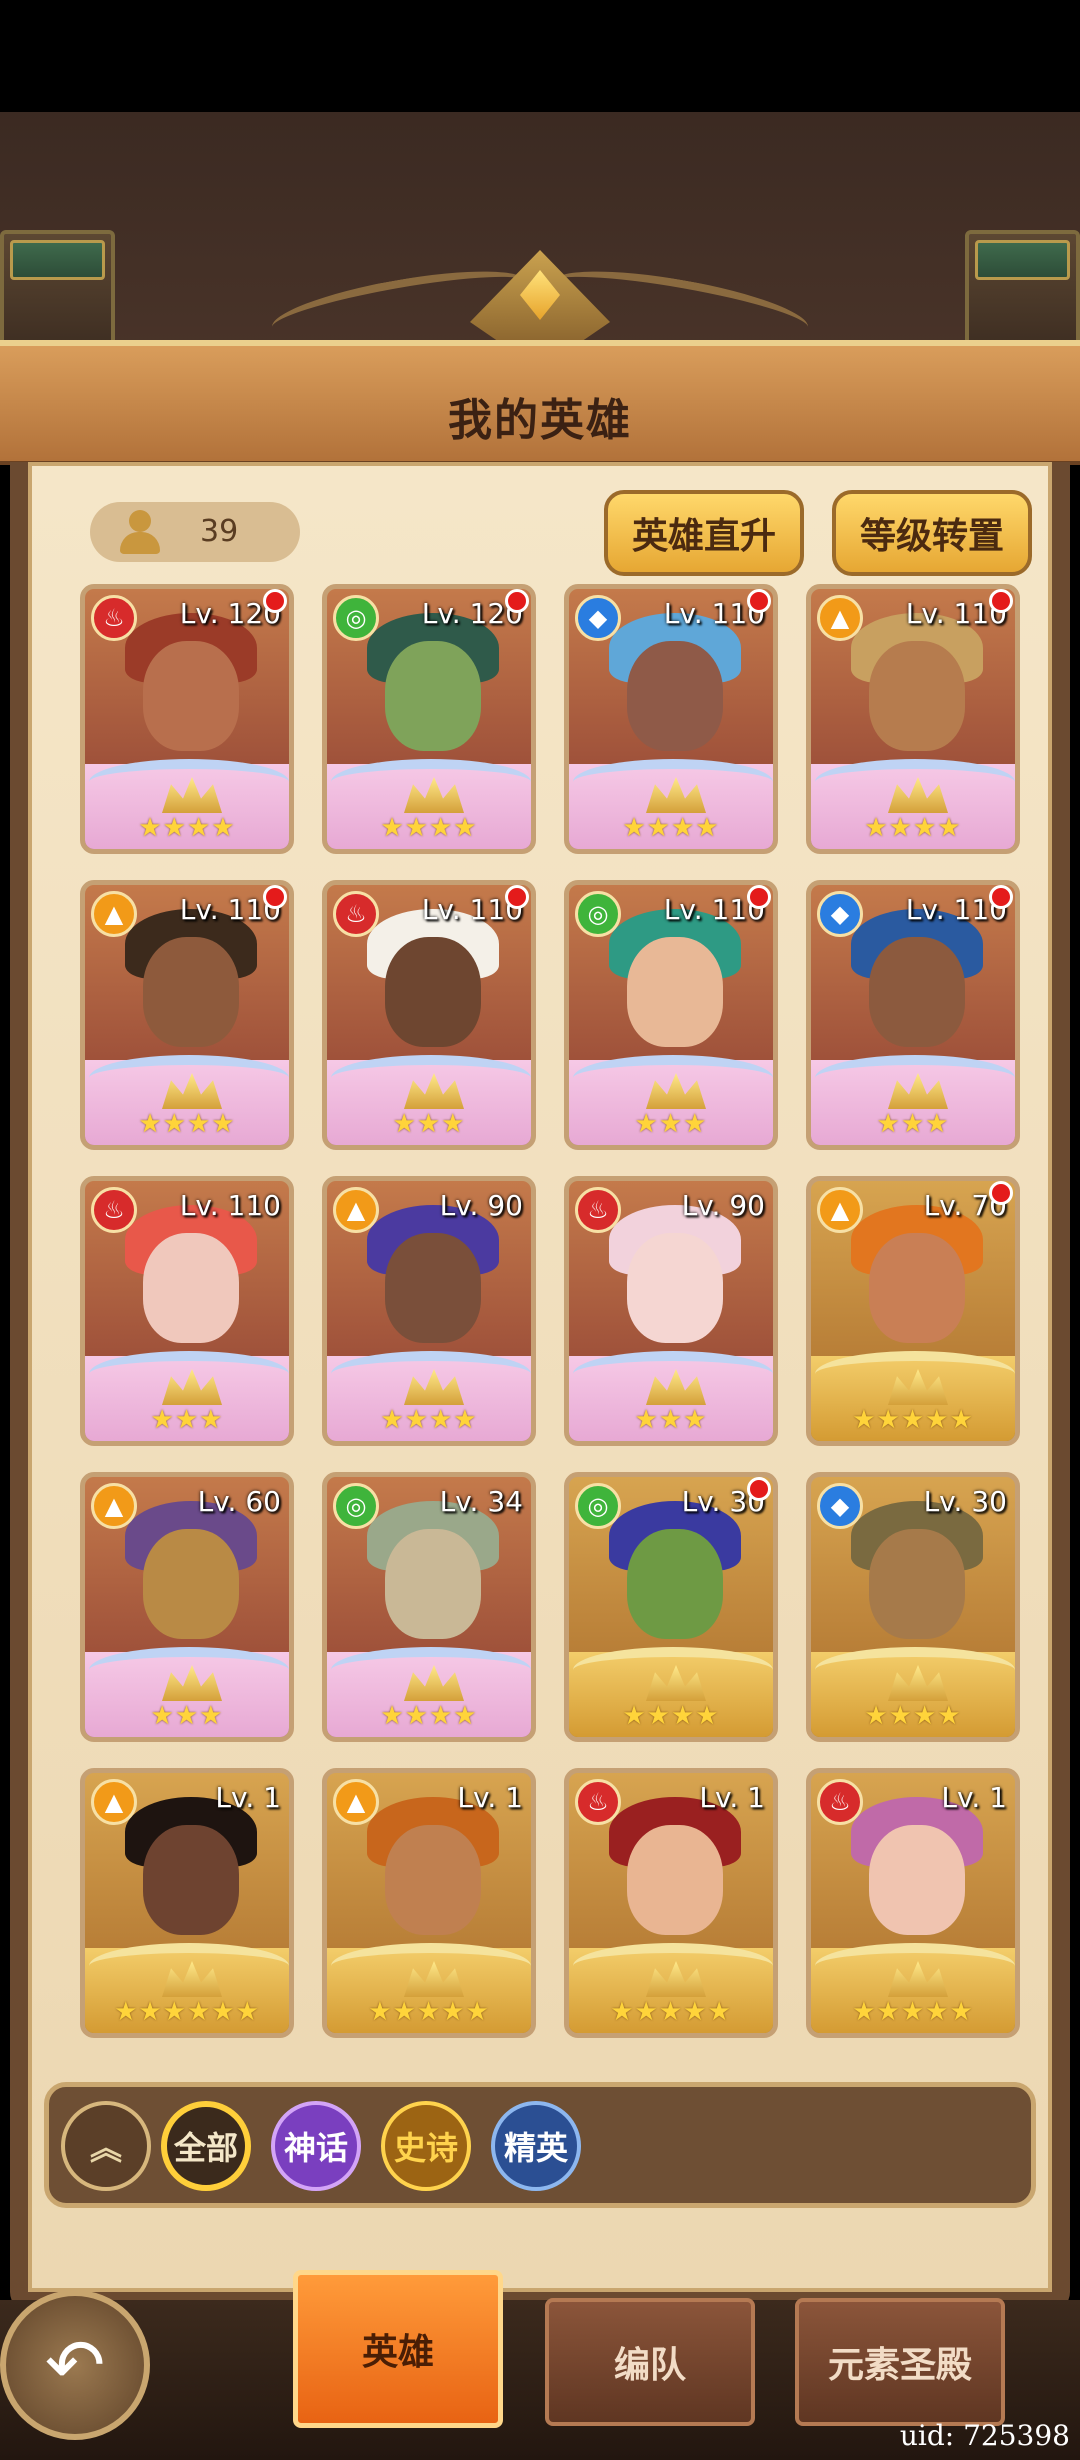 Image resolution: width=1080 pixels, height=2460 pixels. Describe the element at coordinates (671, 1311) in the screenshot. I see `hero-card: ♨ Lv. 90 ★★★` at that location.